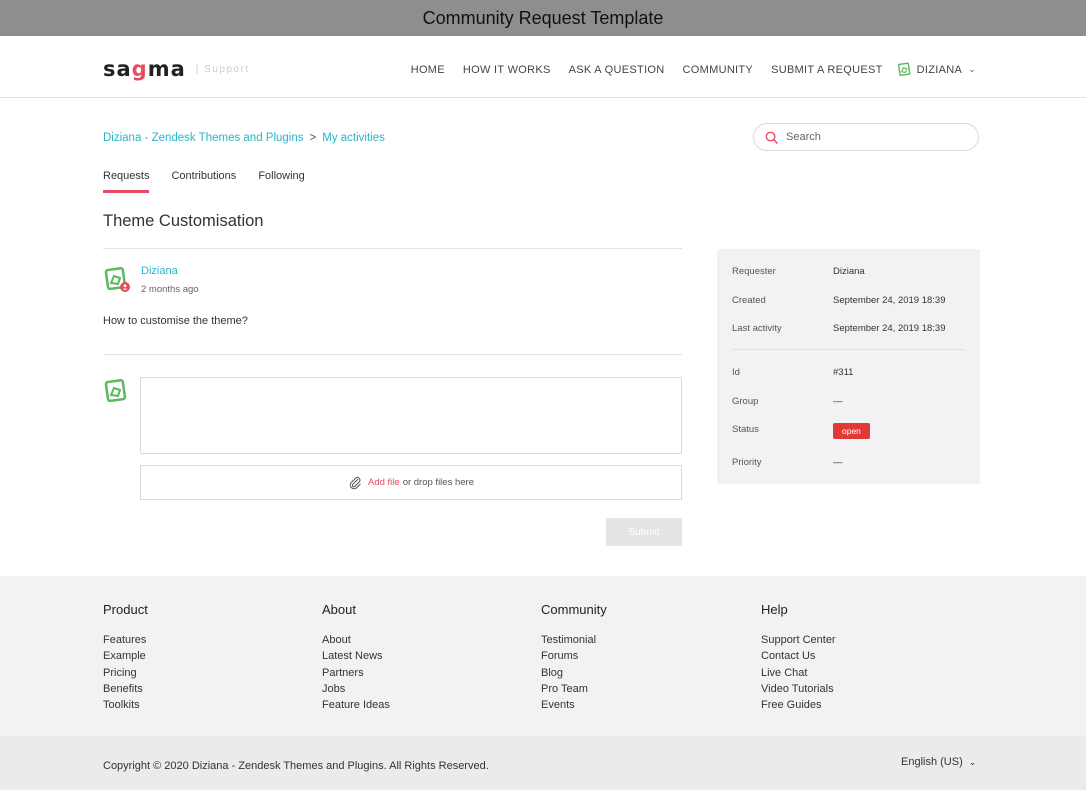  Describe the element at coordinates (144, 69) in the screenshot. I see `logo-wordmark: sagma` at that location.